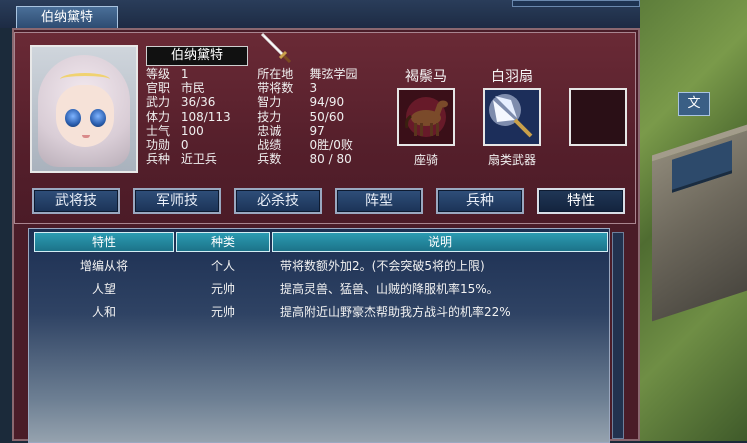 The height and width of the screenshot is (443, 747). I want to click on stat-value: 3, so click(313, 88).